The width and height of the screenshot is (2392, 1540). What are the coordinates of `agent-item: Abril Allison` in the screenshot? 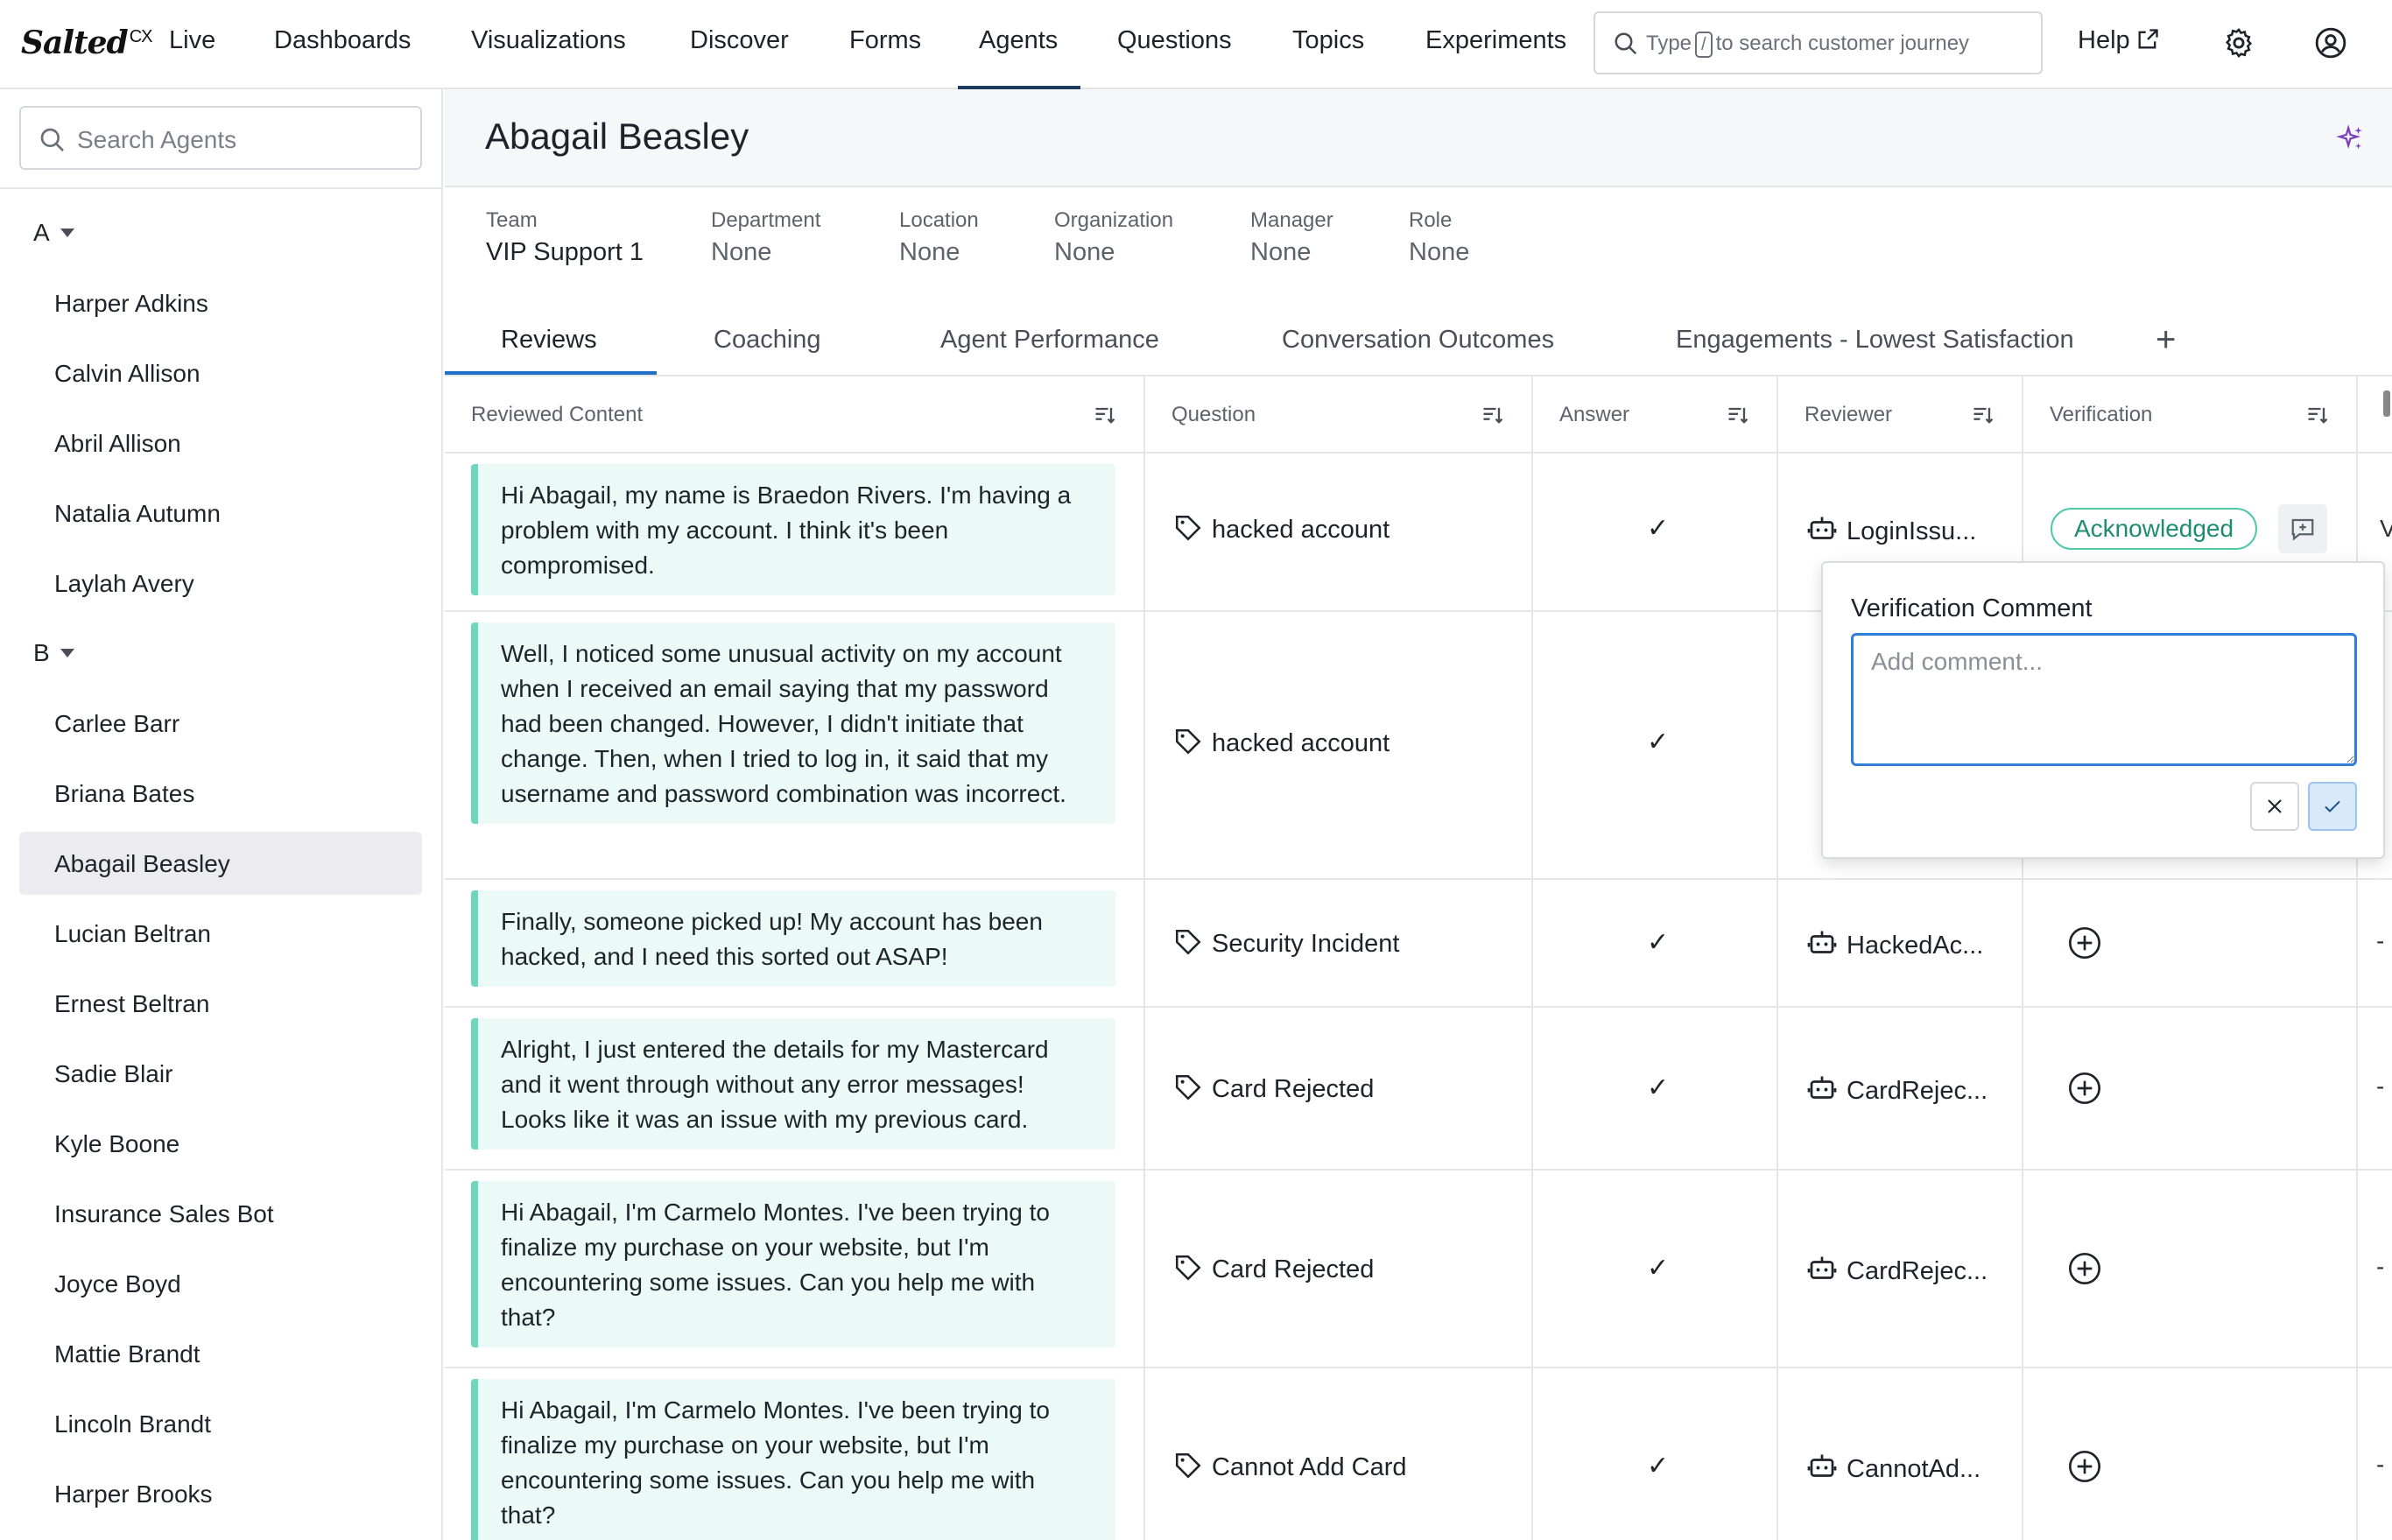 It's located at (220, 443).